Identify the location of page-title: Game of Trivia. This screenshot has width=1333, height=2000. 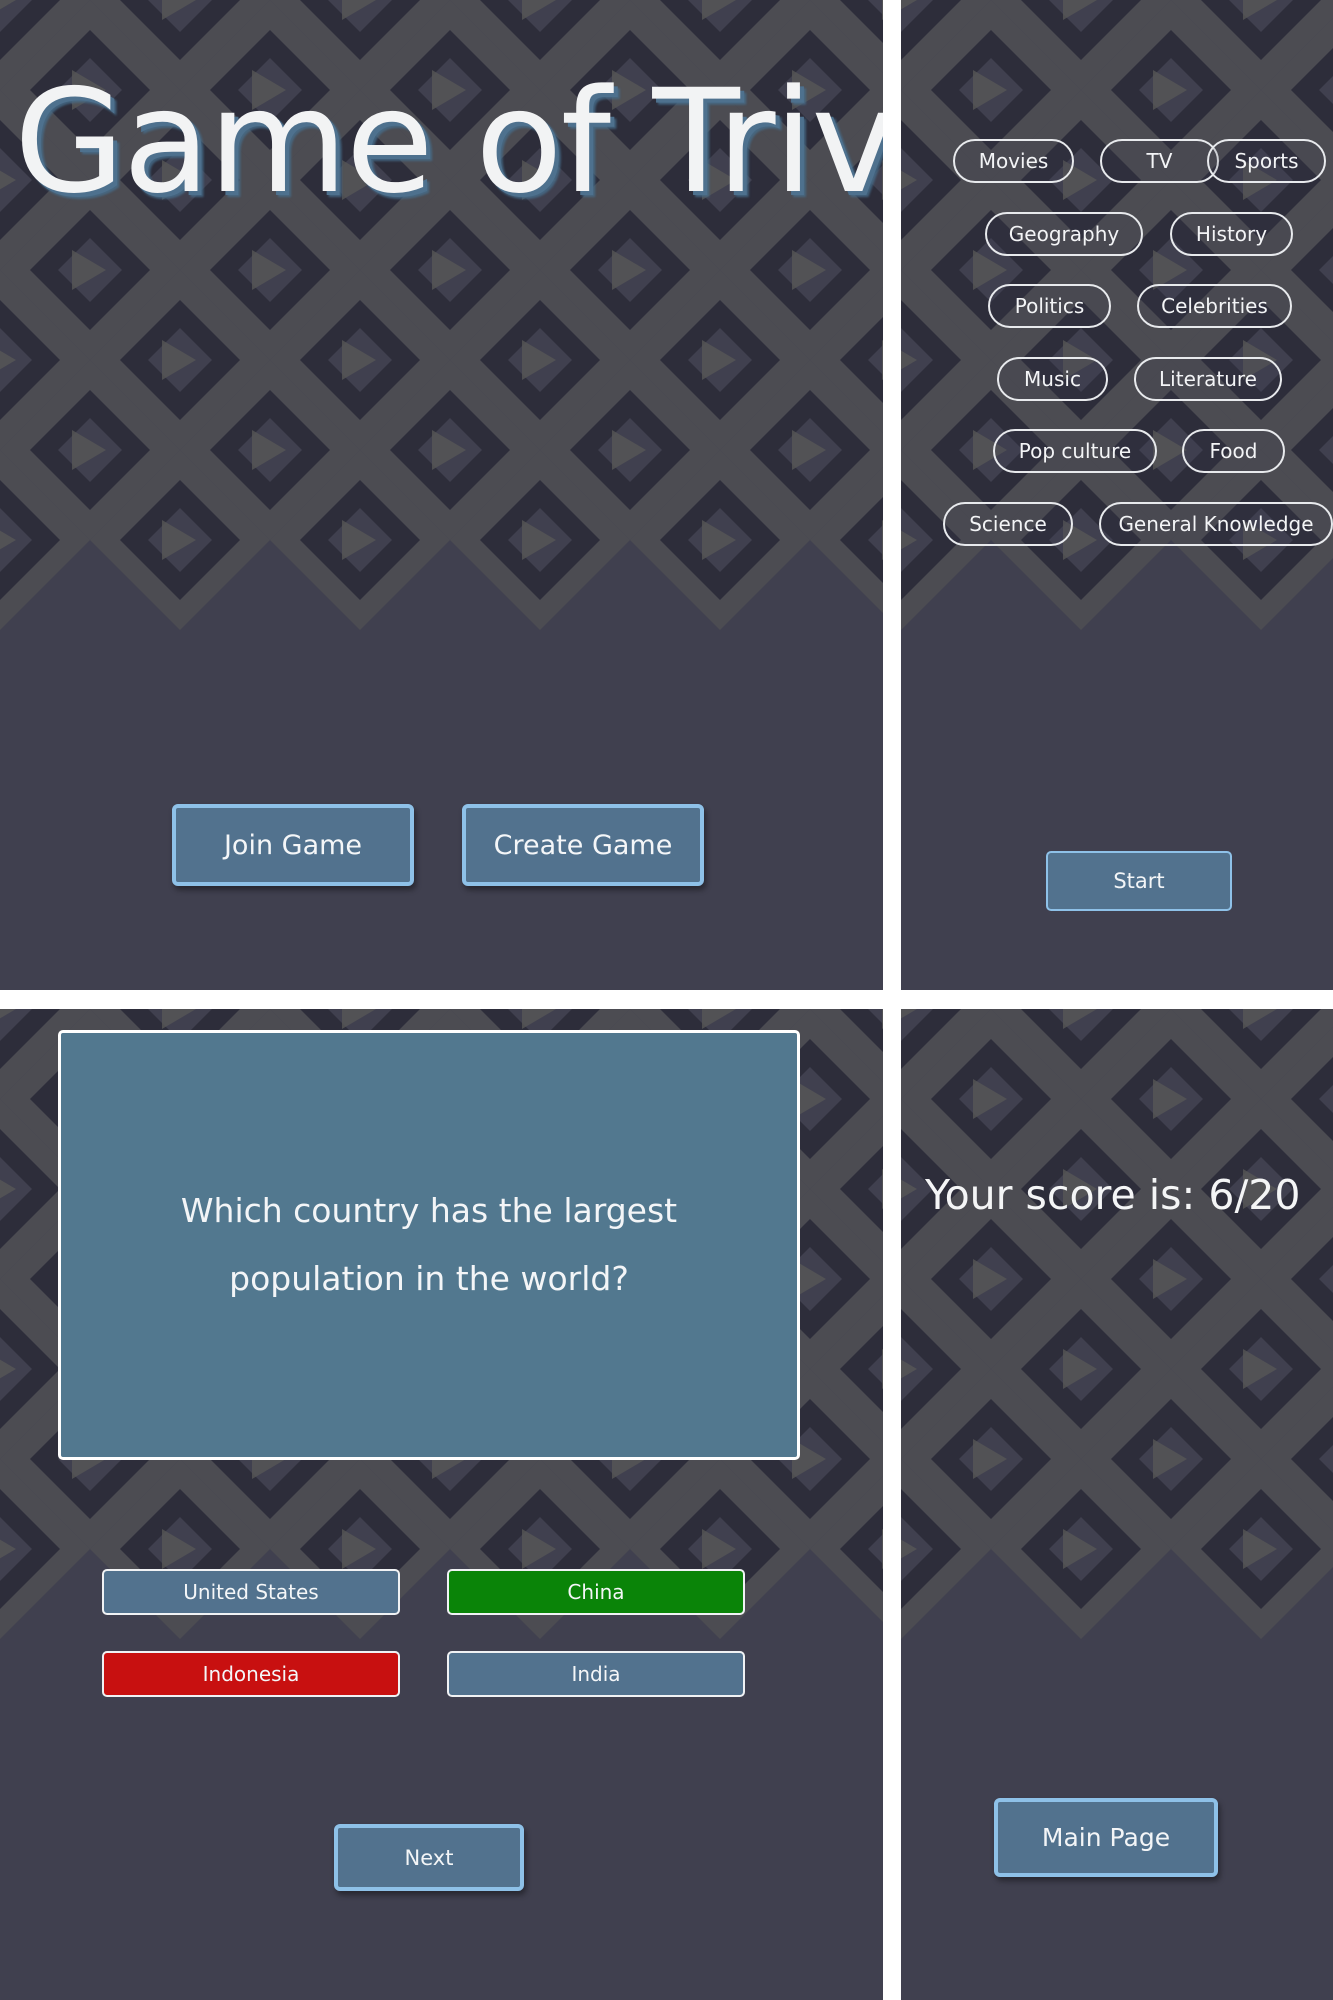
(448, 141).